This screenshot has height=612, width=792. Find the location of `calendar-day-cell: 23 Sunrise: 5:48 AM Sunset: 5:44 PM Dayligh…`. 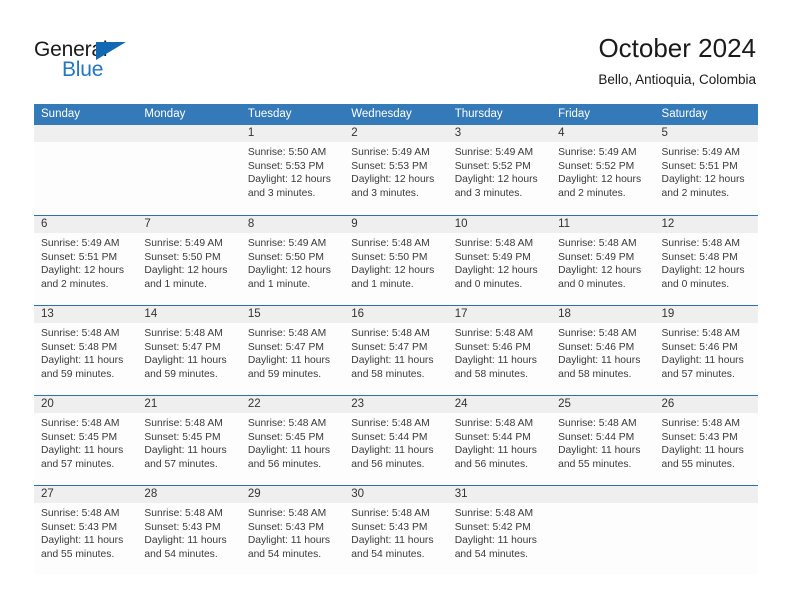

calendar-day-cell: 23 Sunrise: 5:48 AM Sunset: 5:44 PM Dayligh… is located at coordinates (396, 440).